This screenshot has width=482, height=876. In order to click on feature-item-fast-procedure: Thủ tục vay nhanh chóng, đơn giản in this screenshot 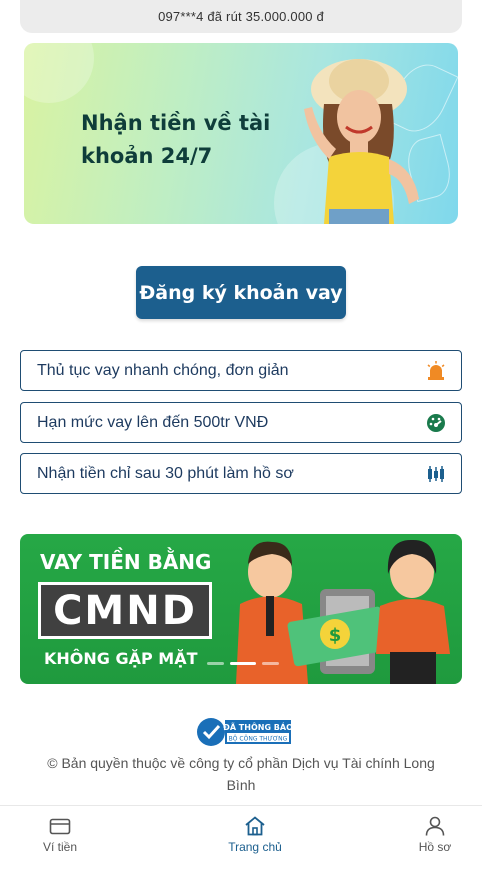, I will do `click(241, 370)`.